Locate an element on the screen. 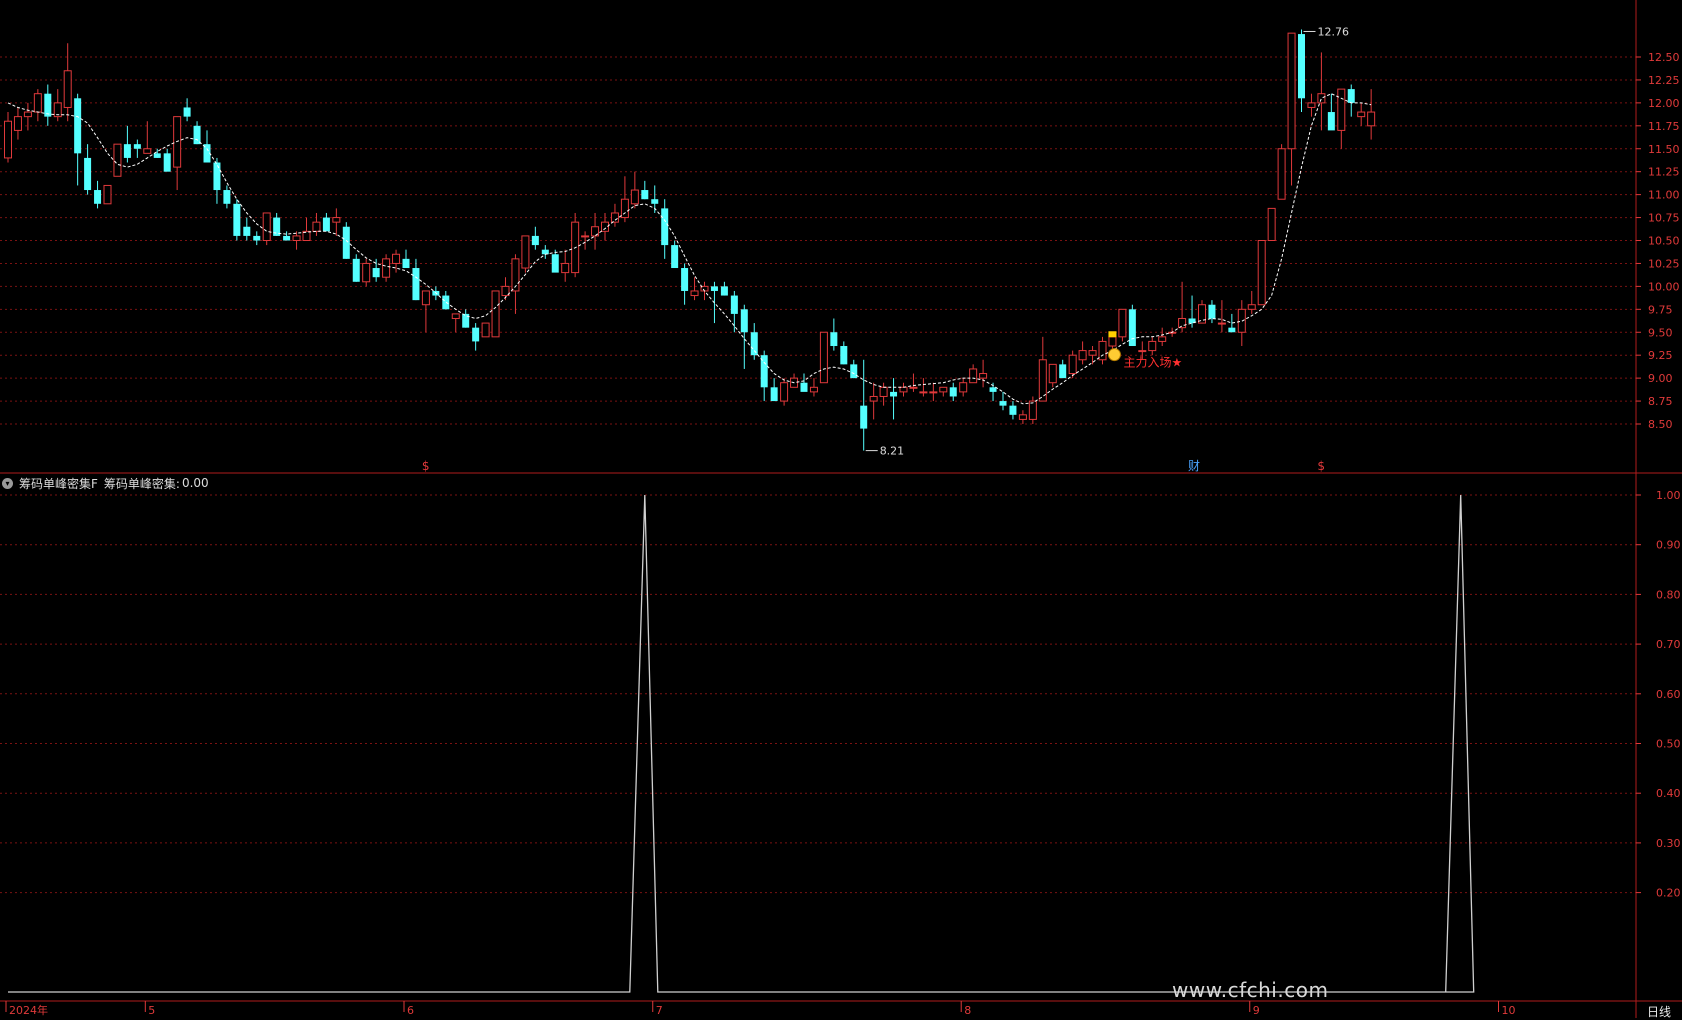 This screenshot has height=1020, width=1682. collapse-toggle-icon: ▾ is located at coordinates (7, 483).